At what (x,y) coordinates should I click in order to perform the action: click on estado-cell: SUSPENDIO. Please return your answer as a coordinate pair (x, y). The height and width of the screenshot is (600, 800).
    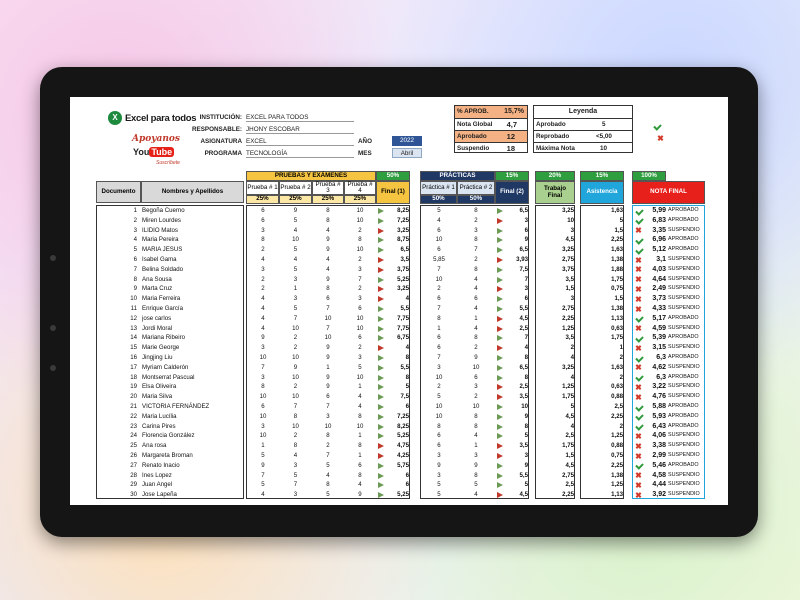
    Looking at the image, I should click on (686, 289).